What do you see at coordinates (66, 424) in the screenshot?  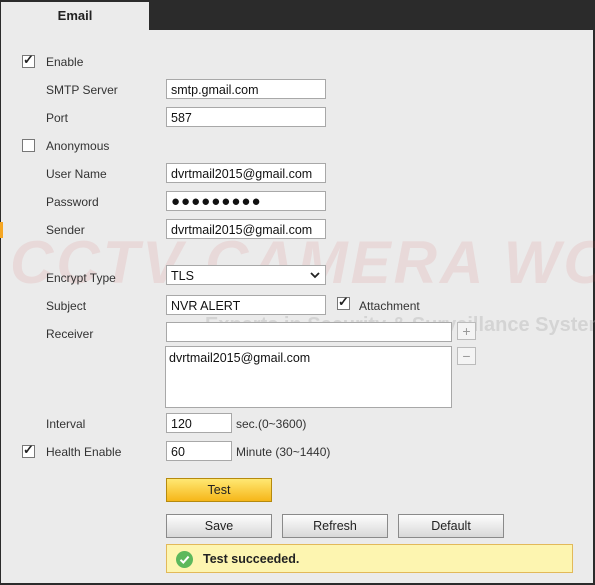 I see `interval-label: Interval` at bounding box center [66, 424].